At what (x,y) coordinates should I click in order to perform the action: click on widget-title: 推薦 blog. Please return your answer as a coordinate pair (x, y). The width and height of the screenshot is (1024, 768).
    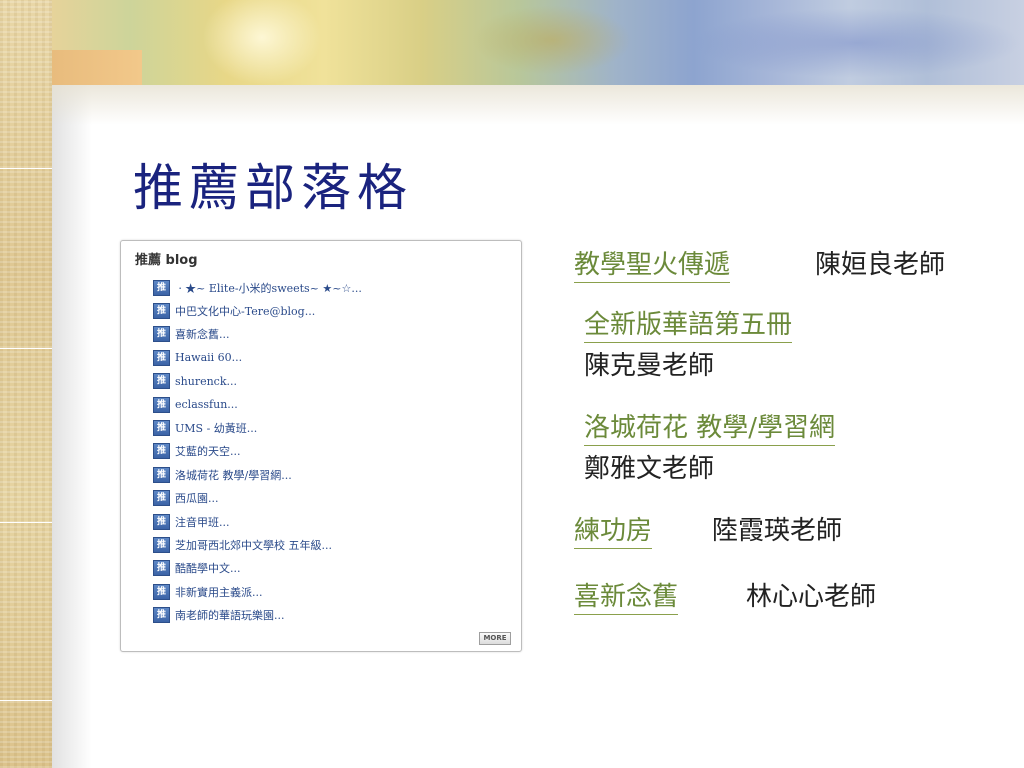
    Looking at the image, I should click on (166, 260).